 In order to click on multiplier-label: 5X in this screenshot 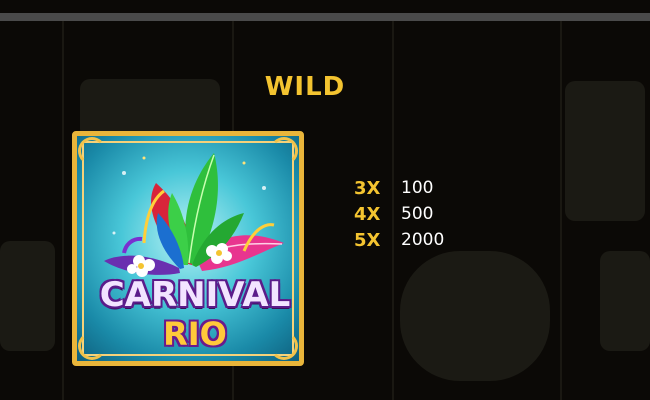, I will do `click(367, 240)`.